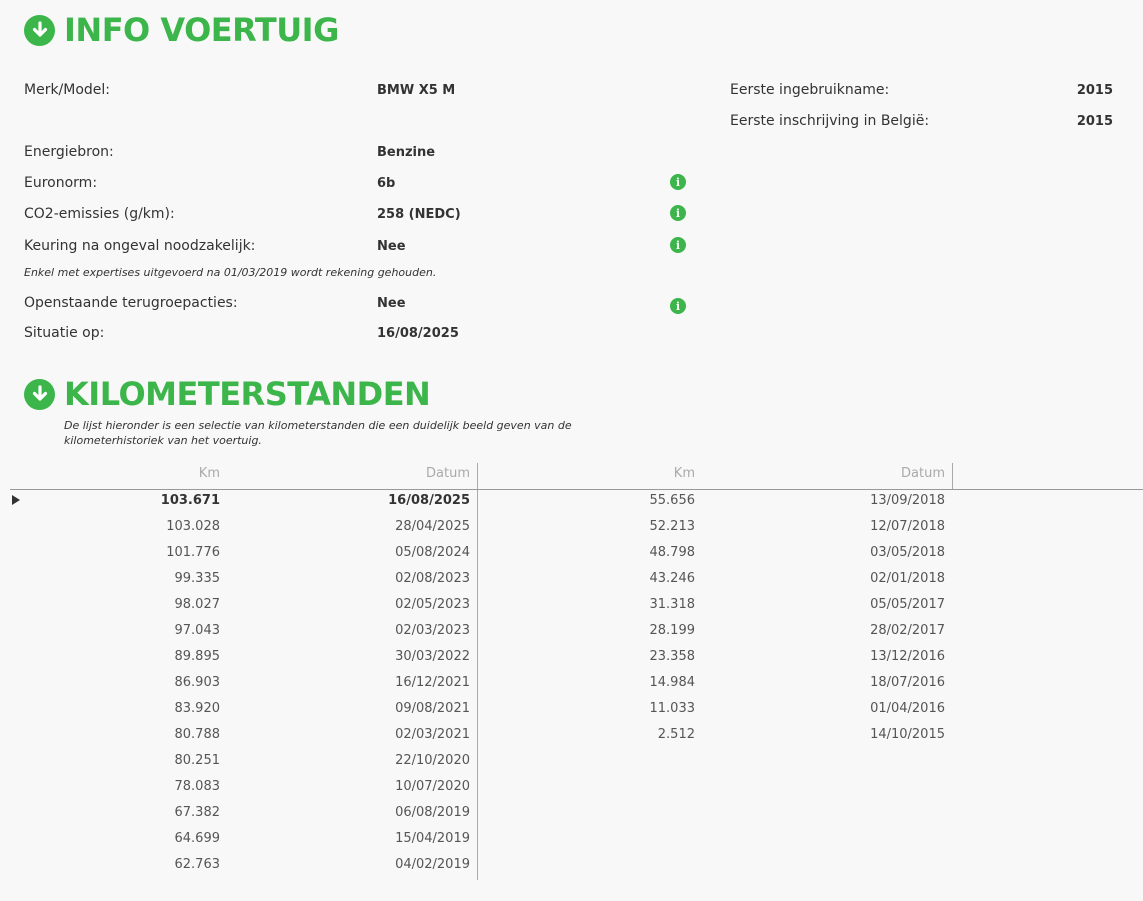  I want to click on datum-cell: 09/08/2021, so click(432, 708).